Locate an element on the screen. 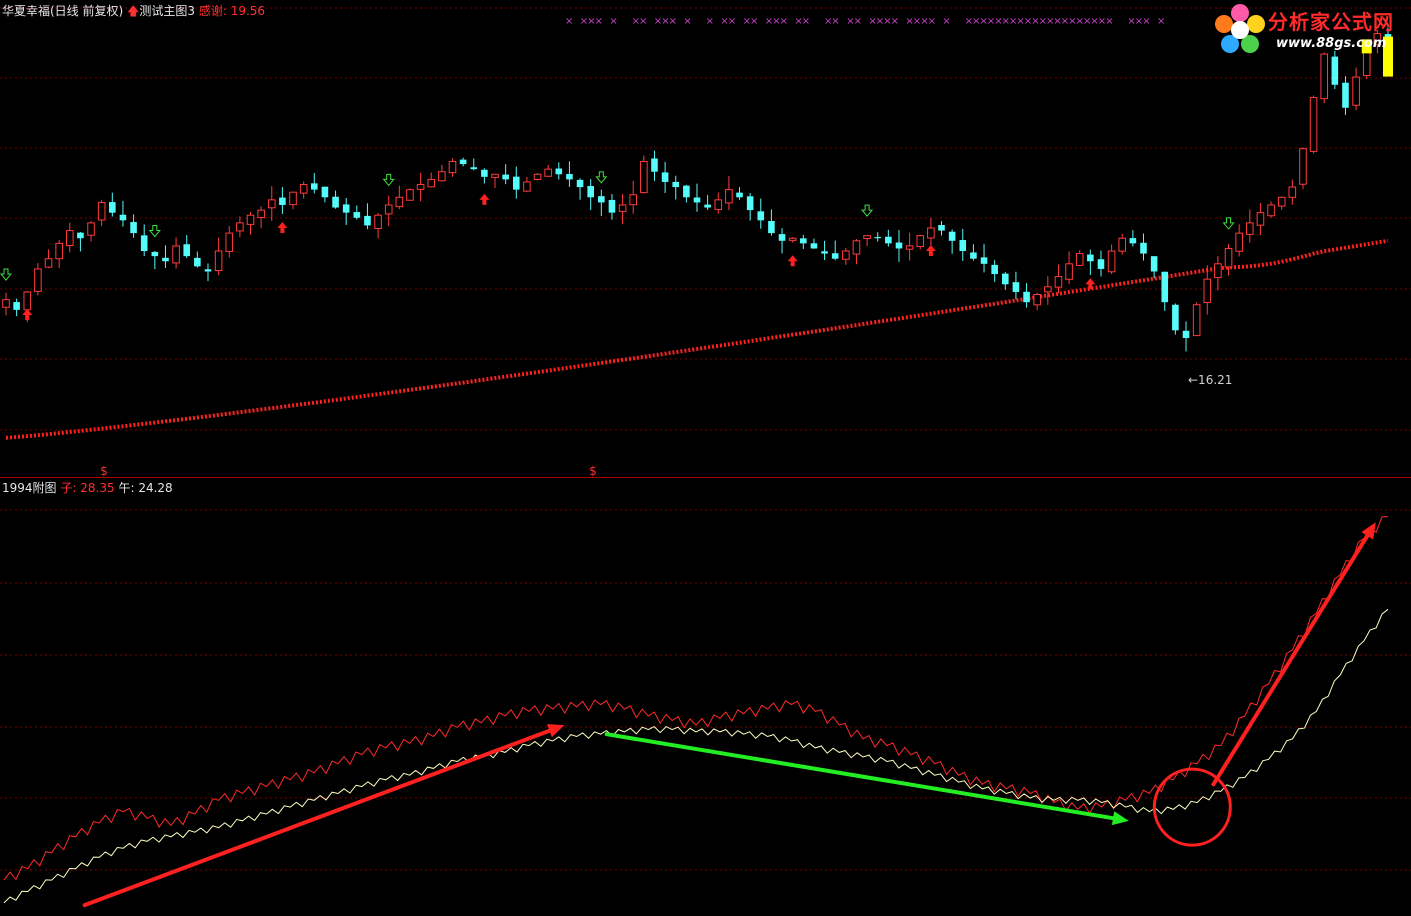  dollar-marker: $ is located at coordinates (104, 471).